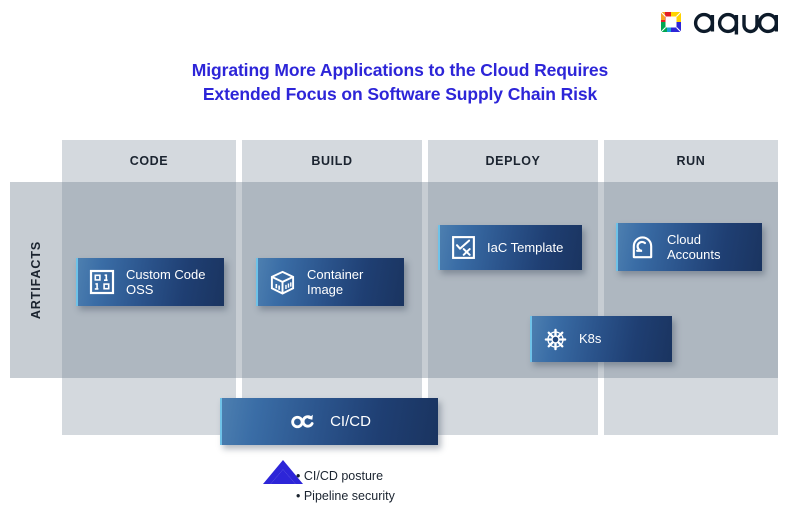  Describe the element at coordinates (149, 161) in the screenshot. I see `stage-header-code: CODE` at that location.